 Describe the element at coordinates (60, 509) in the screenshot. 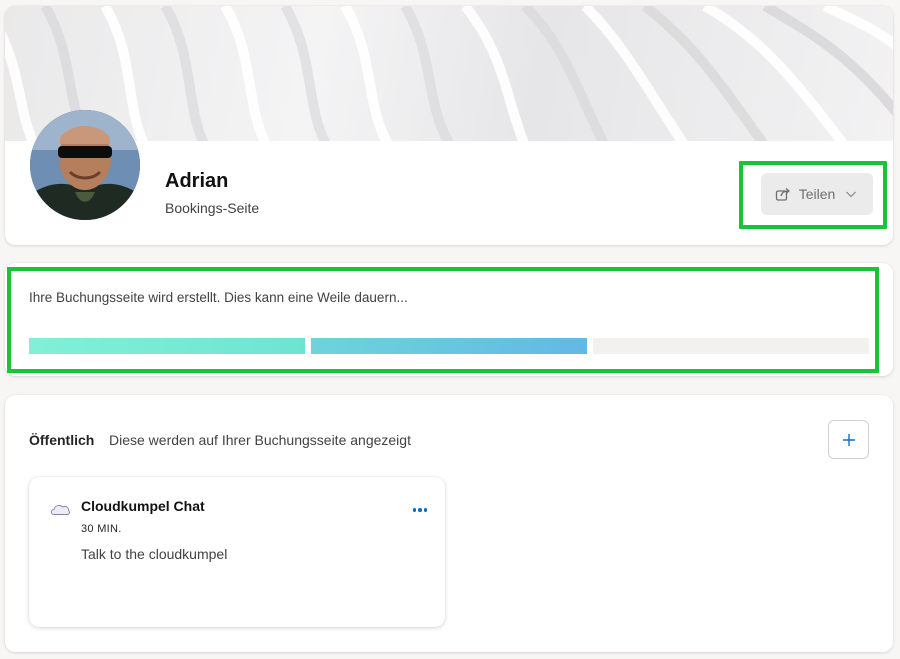

I see `cloud-icon` at that location.